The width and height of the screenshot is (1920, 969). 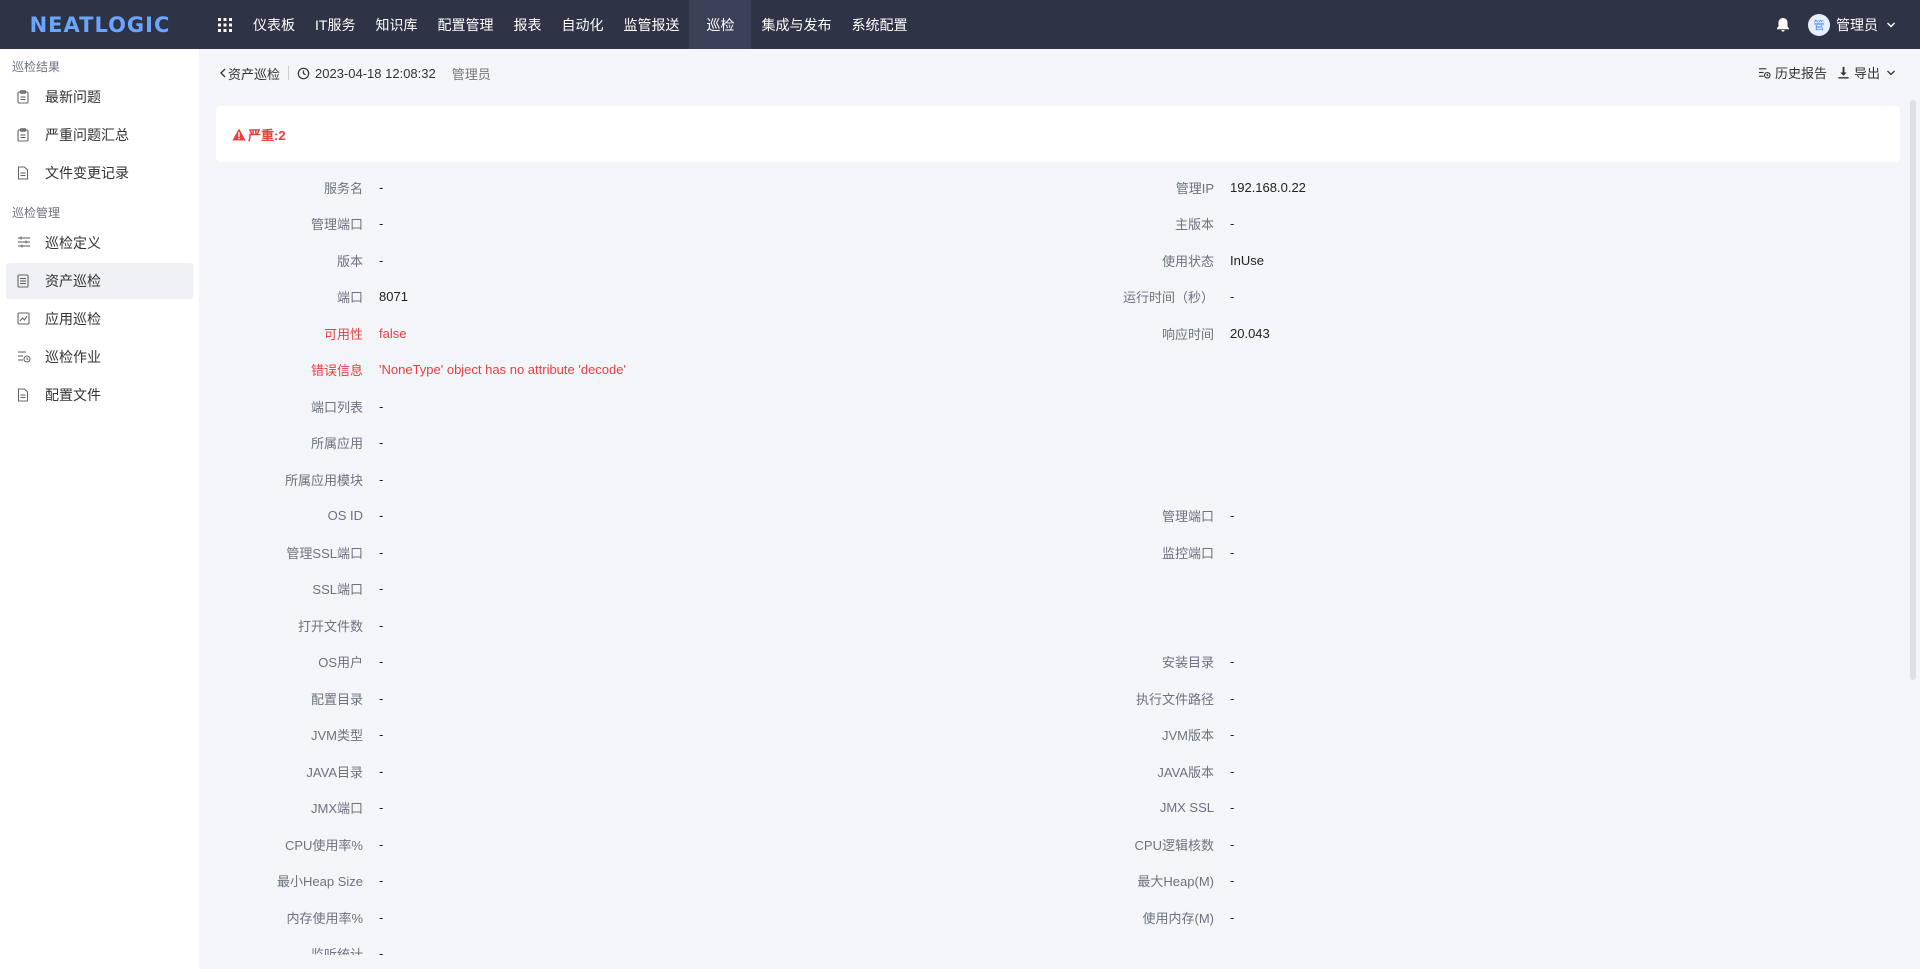 I want to click on field-row: 内存使用率% - 使用内存(M) -, so click(x=1050, y=924).